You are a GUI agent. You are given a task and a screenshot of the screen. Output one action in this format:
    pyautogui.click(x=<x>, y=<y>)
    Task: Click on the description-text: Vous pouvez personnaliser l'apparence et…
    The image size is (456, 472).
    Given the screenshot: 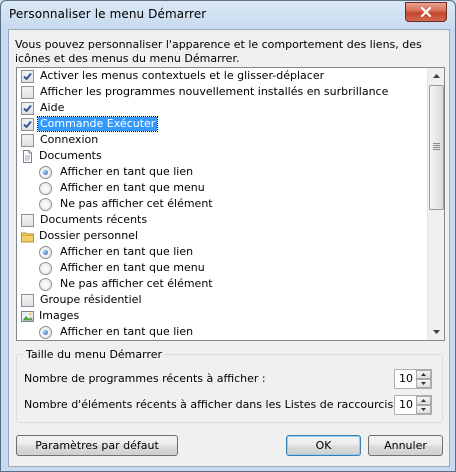 What is the action you would take?
    pyautogui.click(x=218, y=51)
    